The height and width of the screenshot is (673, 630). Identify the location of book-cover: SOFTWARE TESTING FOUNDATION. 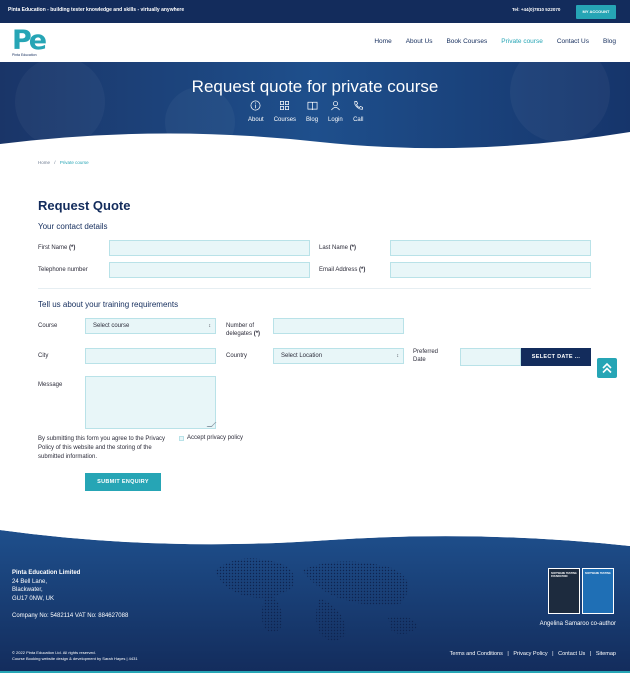
(564, 591).